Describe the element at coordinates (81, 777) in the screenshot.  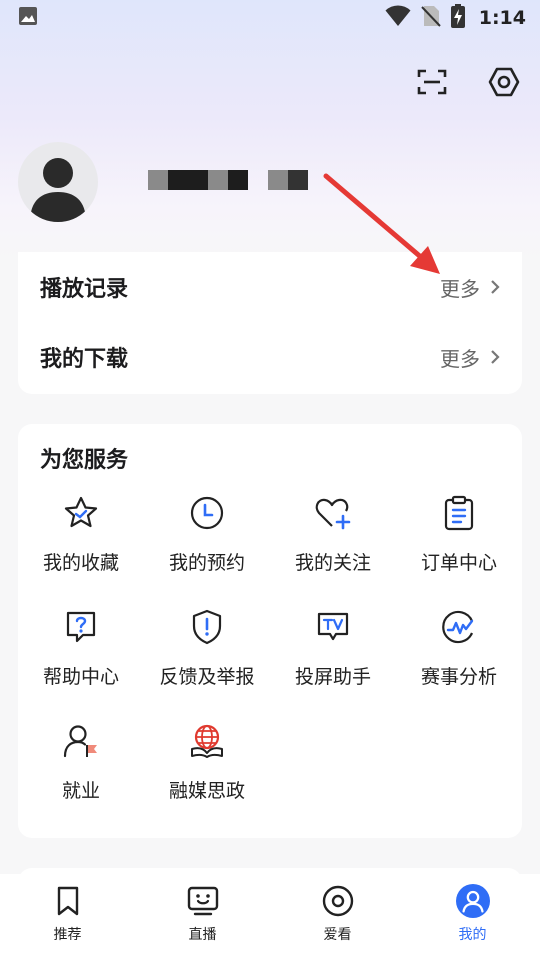
I see `service-employment: 就业` at that location.